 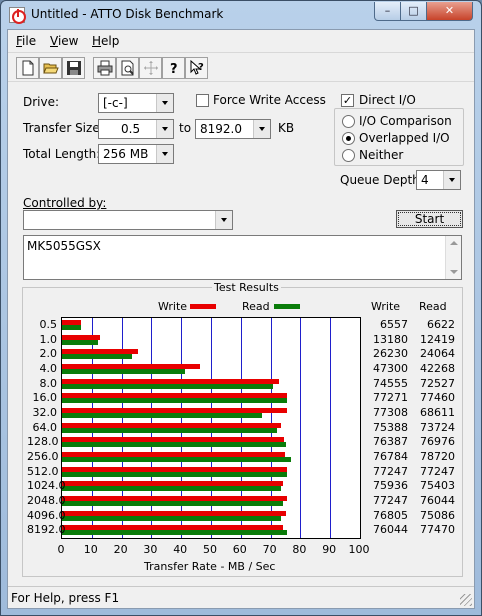 I want to click on help-button: ?, so click(x=173, y=68).